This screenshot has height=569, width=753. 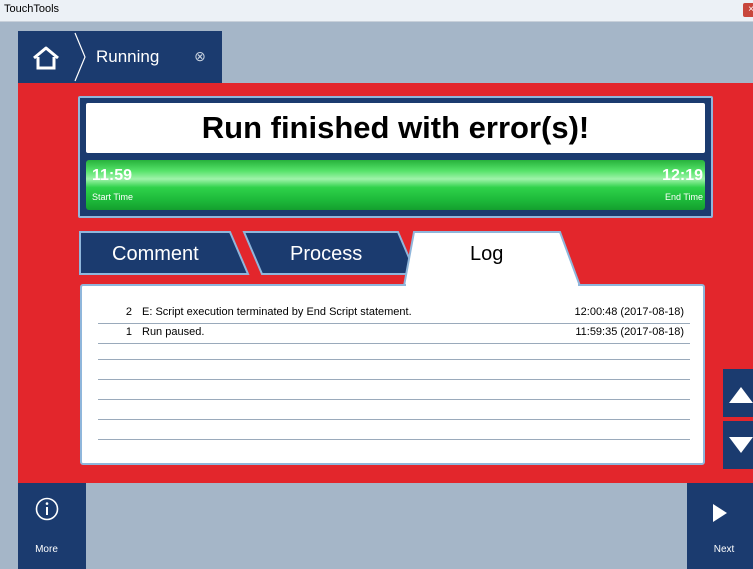 What do you see at coordinates (173, 332) in the screenshot?
I see `log-row-message: Run paused.` at bounding box center [173, 332].